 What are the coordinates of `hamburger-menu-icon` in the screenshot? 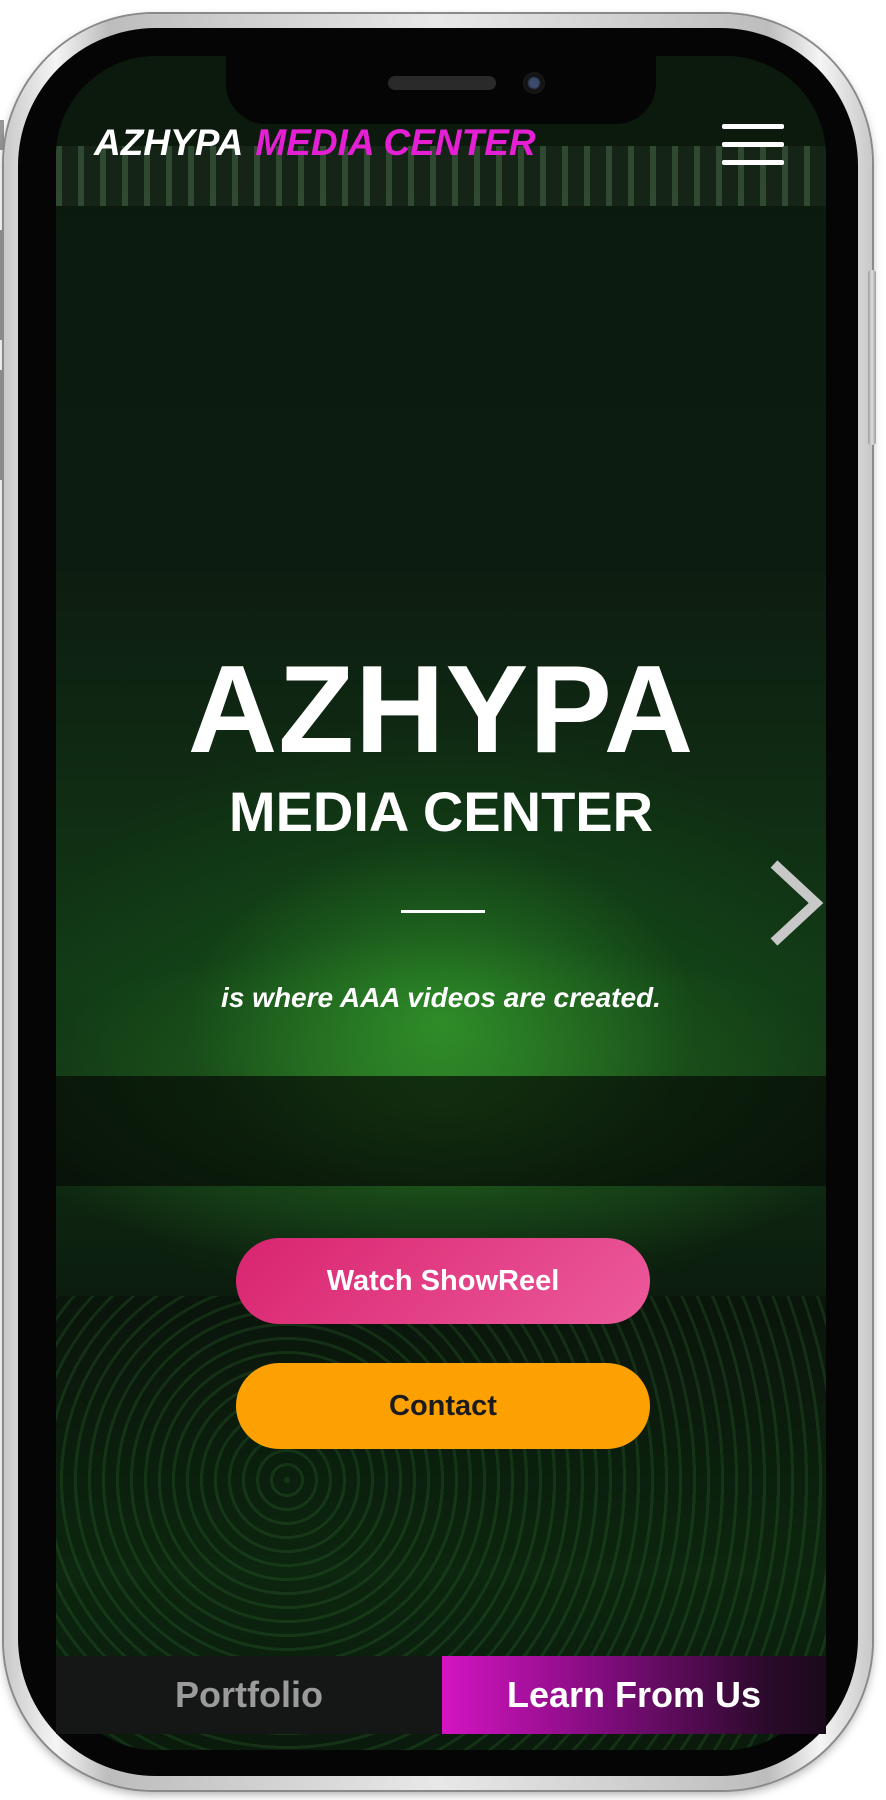 It's located at (753, 145).